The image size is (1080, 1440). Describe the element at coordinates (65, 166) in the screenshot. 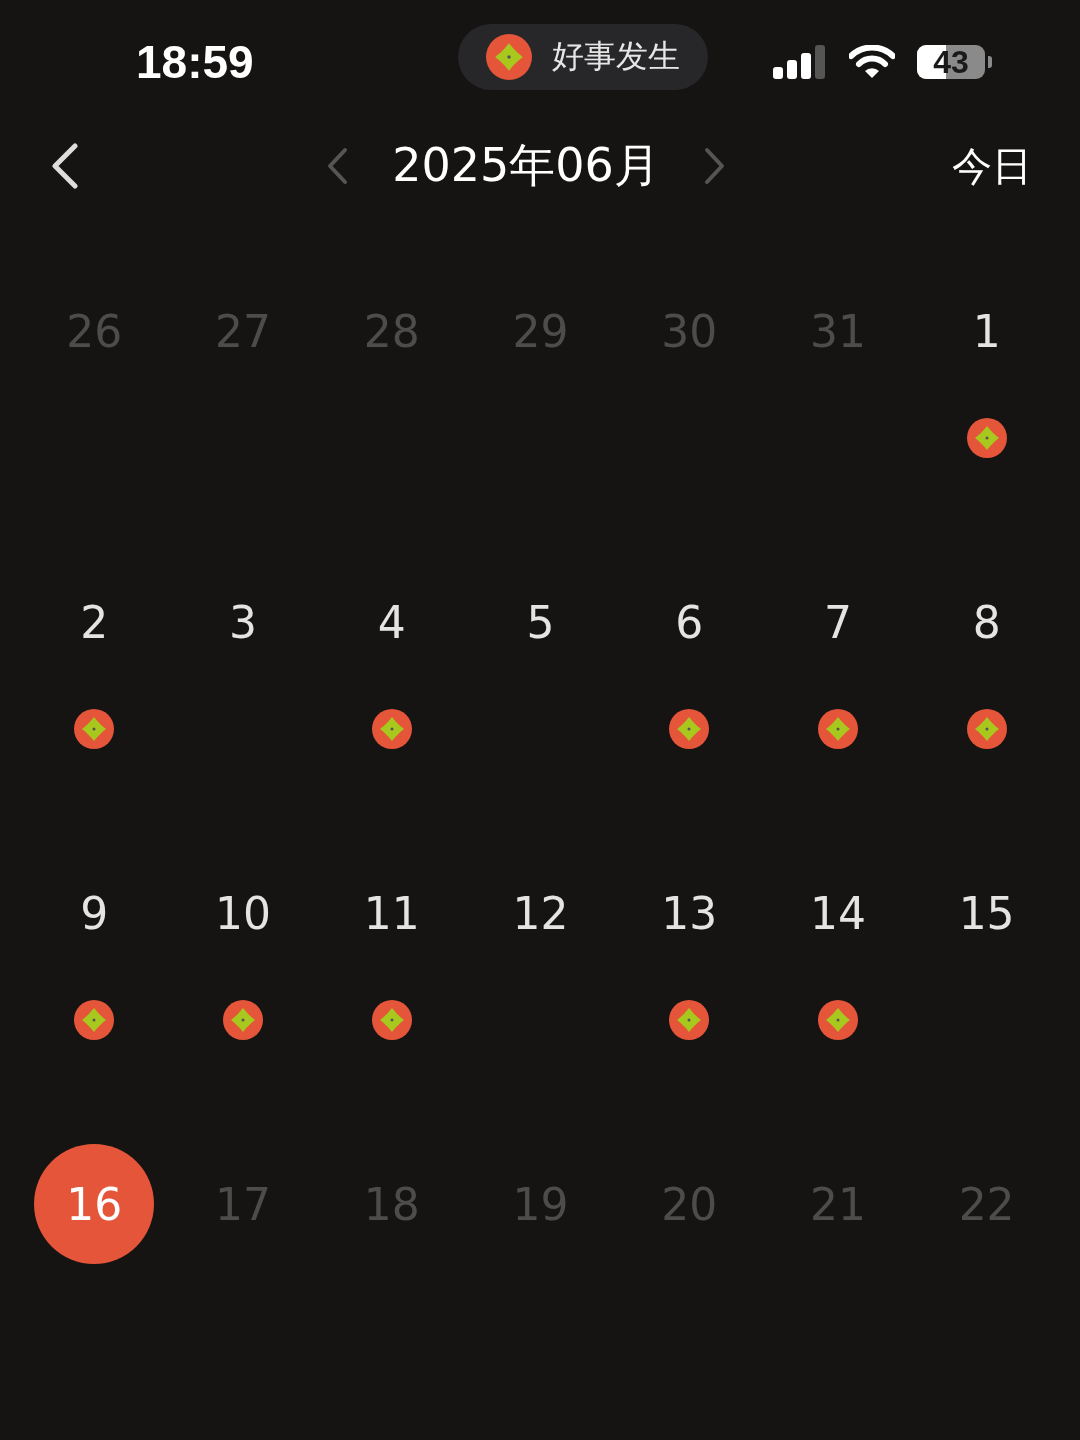

I see `back-button` at that location.